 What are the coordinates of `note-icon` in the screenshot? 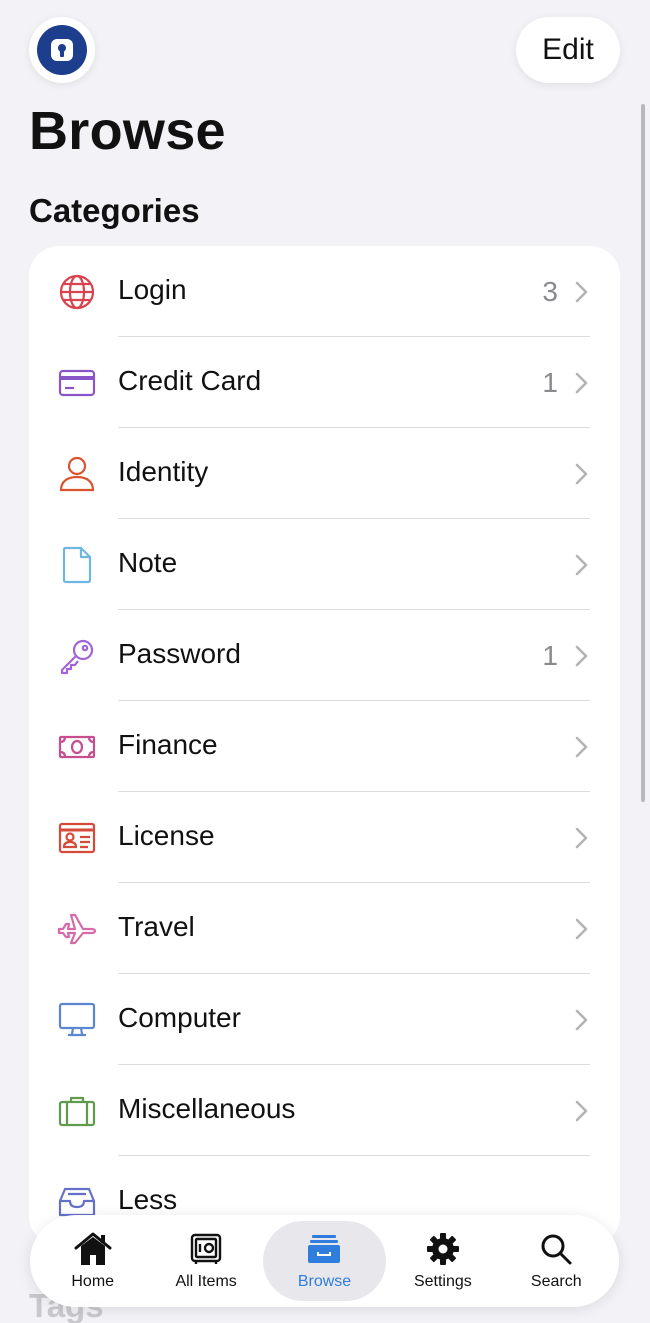 It's located at (77, 565).